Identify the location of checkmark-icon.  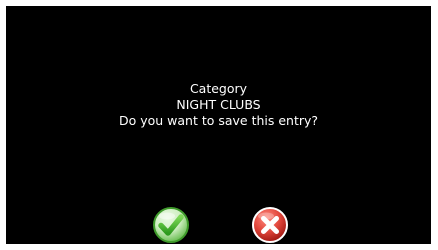
(171, 225).